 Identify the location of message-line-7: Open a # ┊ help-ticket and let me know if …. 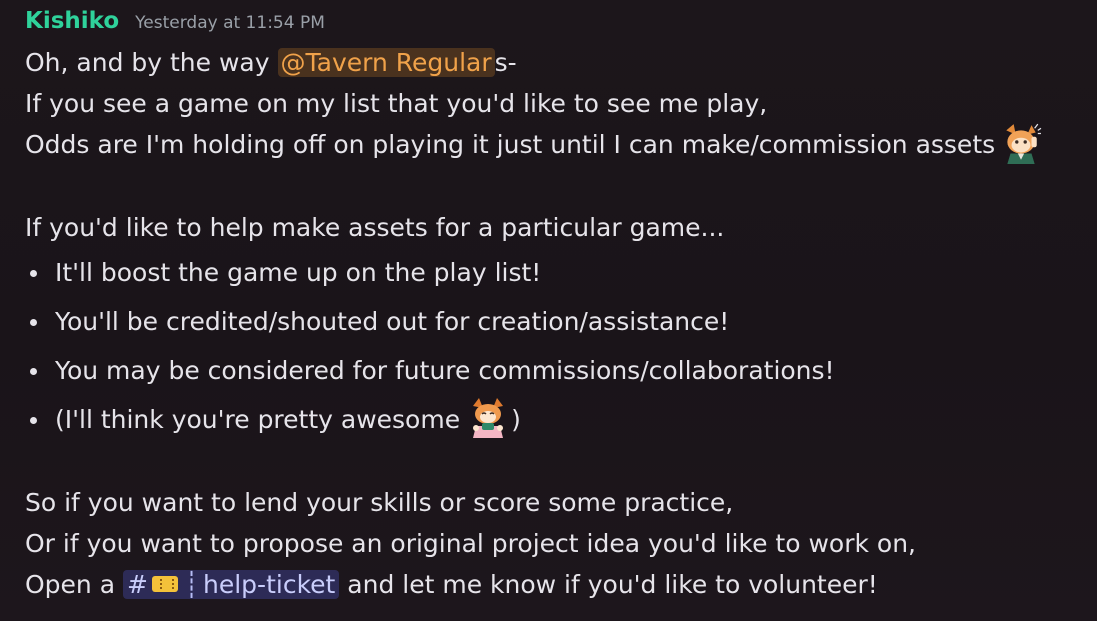
(557, 584).